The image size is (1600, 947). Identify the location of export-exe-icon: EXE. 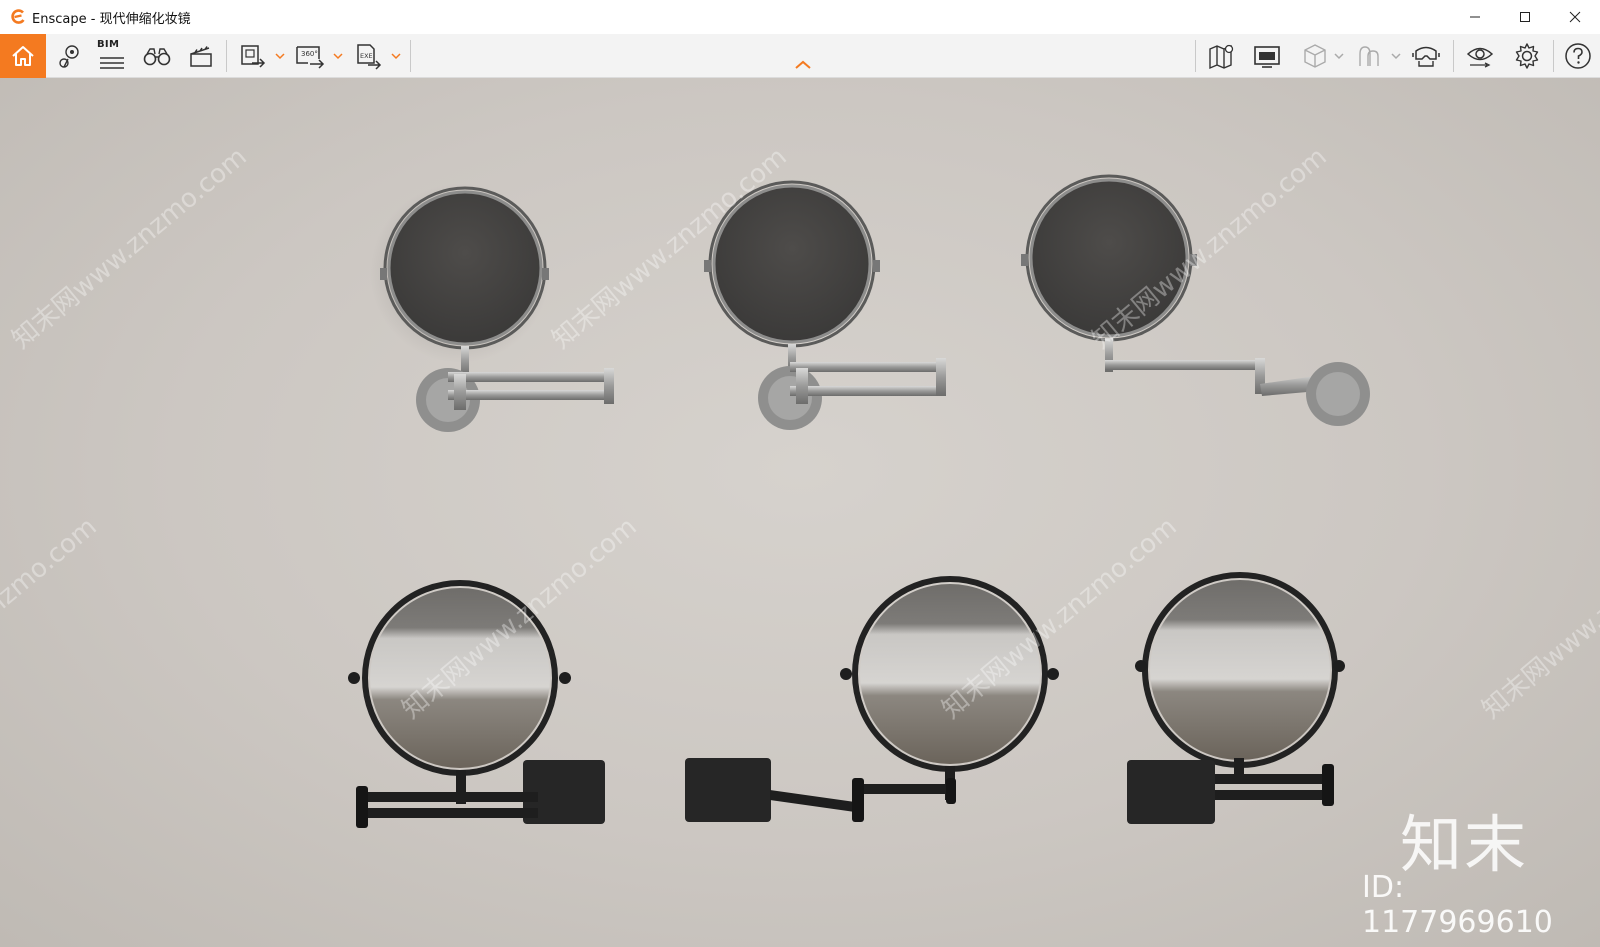
(369, 57).